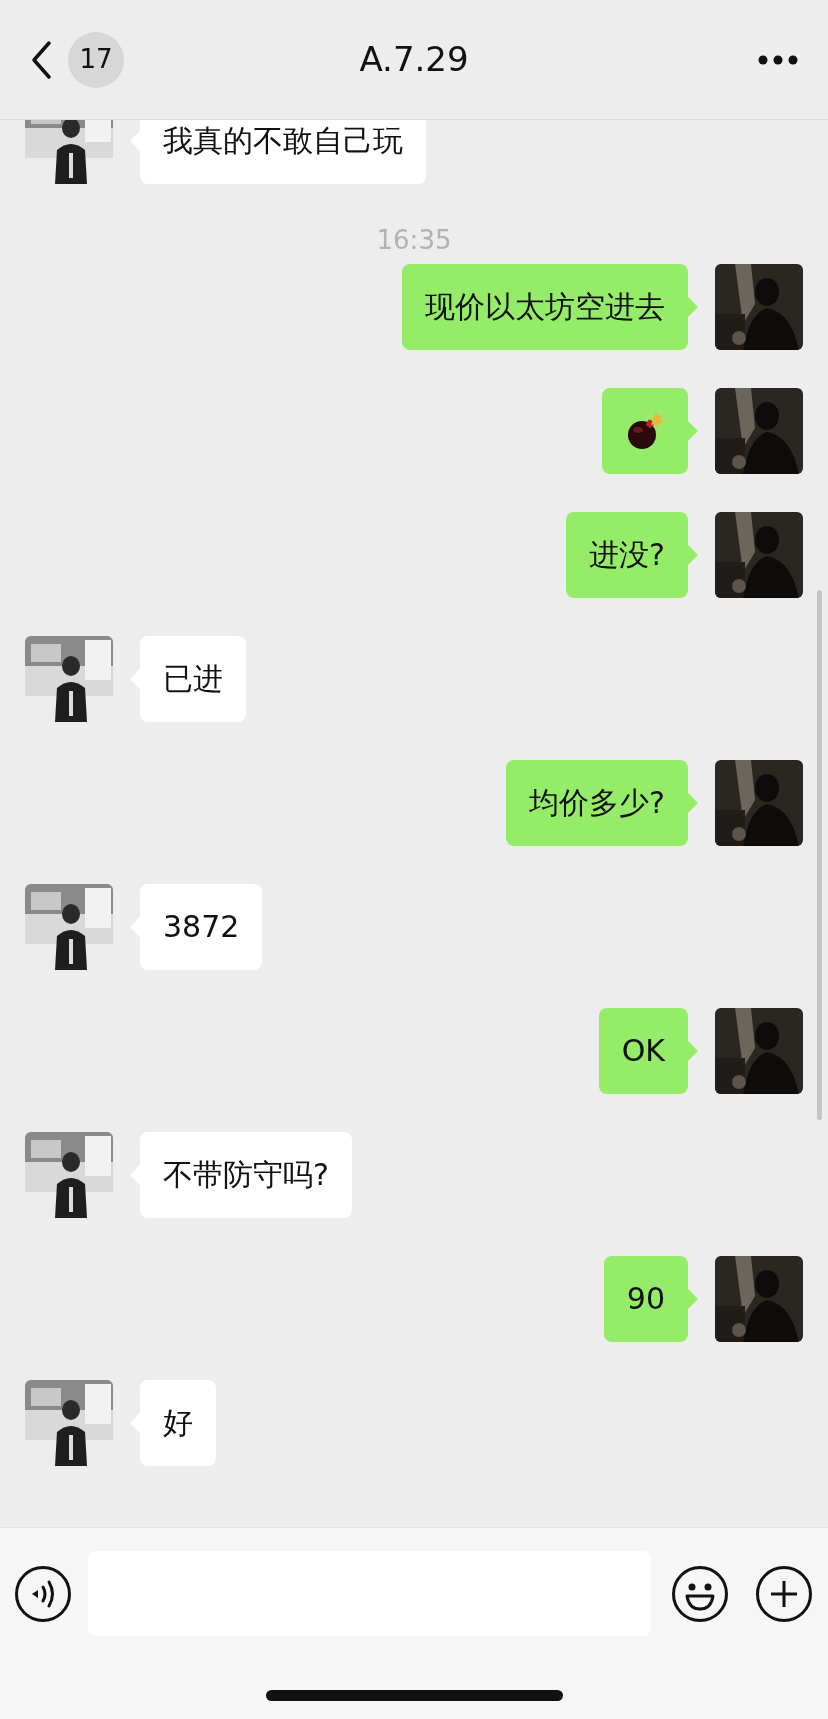  I want to click on unread-count: 17, so click(96, 59).